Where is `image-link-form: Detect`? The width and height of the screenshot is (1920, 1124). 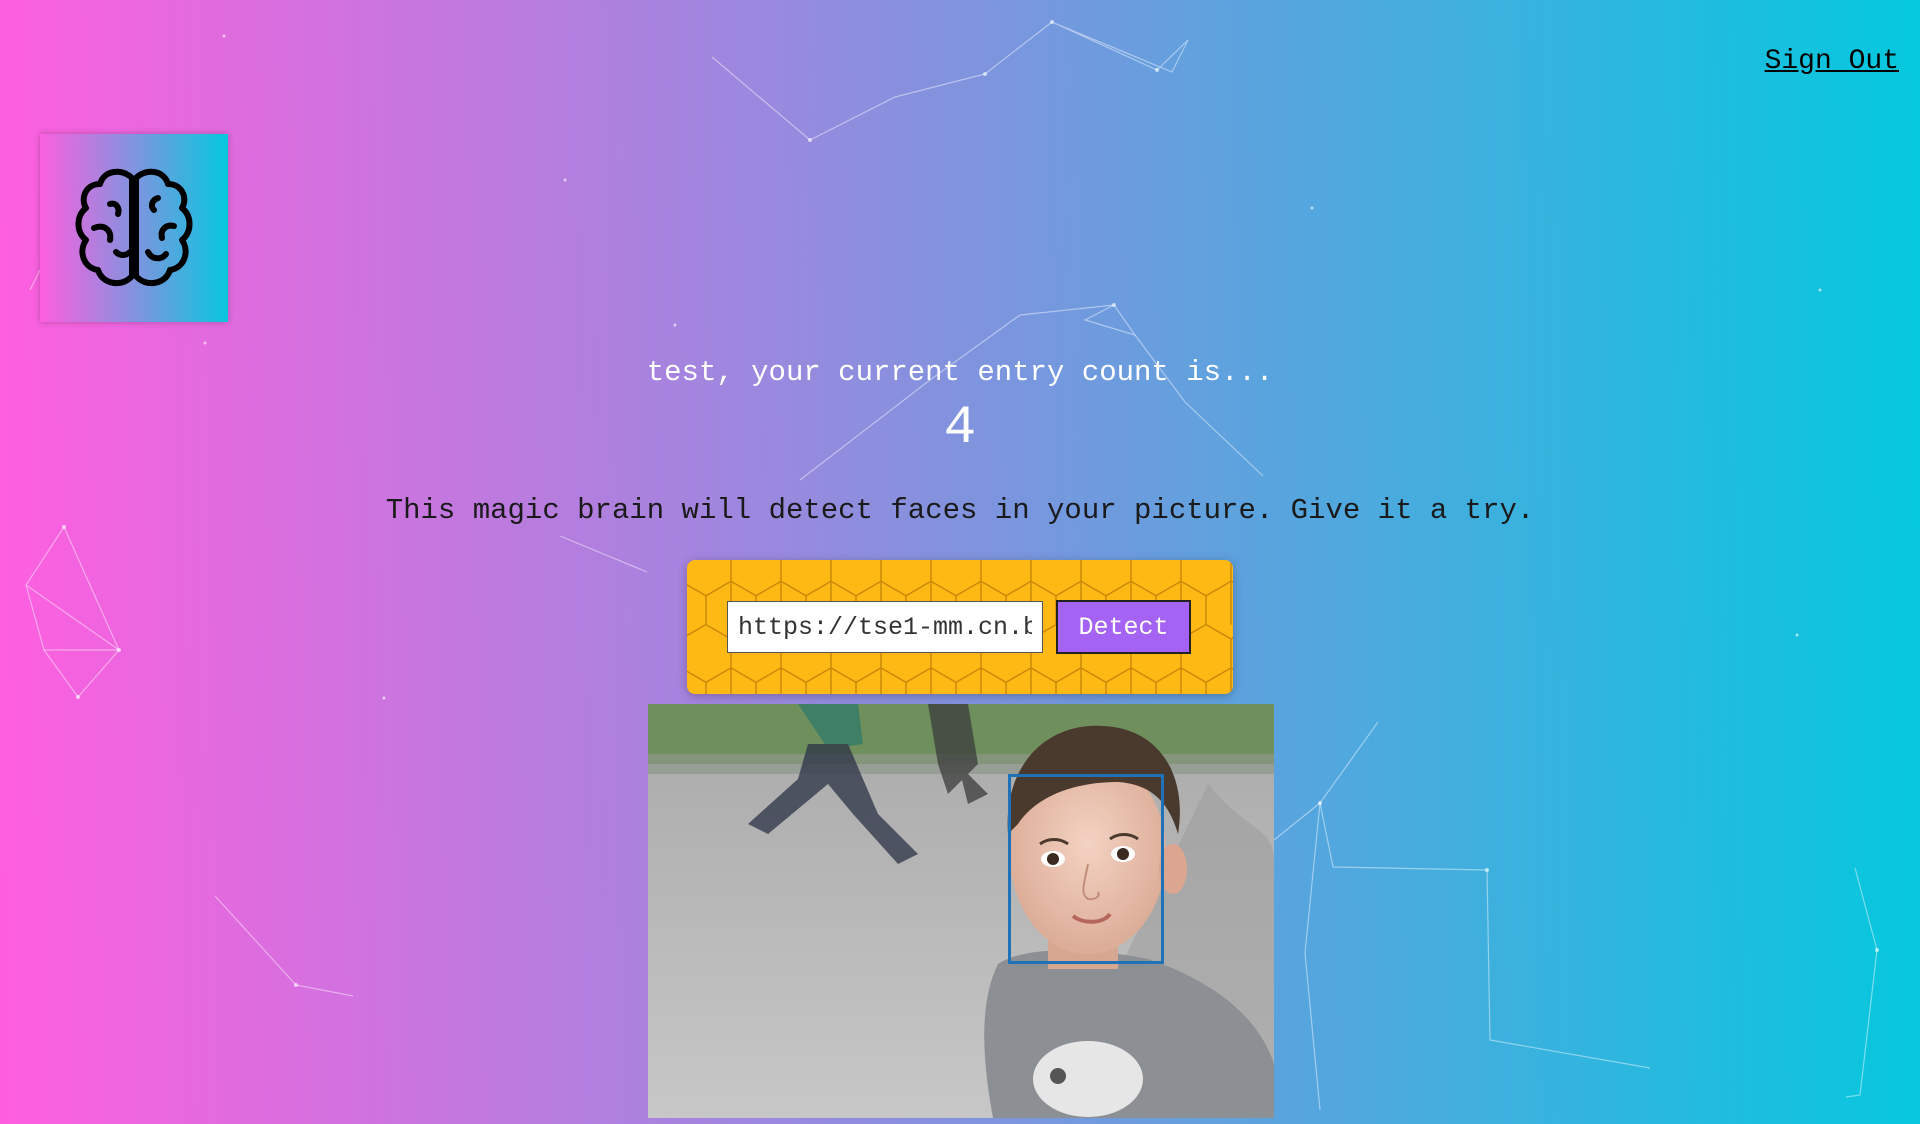
image-link-form: Detect is located at coordinates (960, 627).